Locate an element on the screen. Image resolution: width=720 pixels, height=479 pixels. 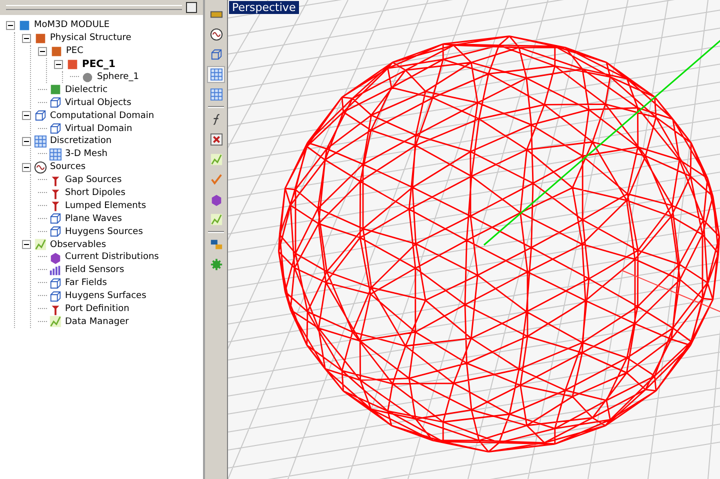
tree-item: PEC is located at coordinates (74, 51).